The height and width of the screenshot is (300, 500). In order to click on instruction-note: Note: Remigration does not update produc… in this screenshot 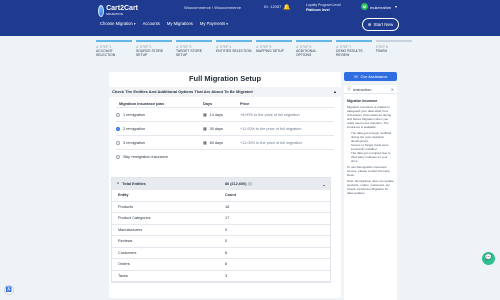, I will do `click(370, 187)`.